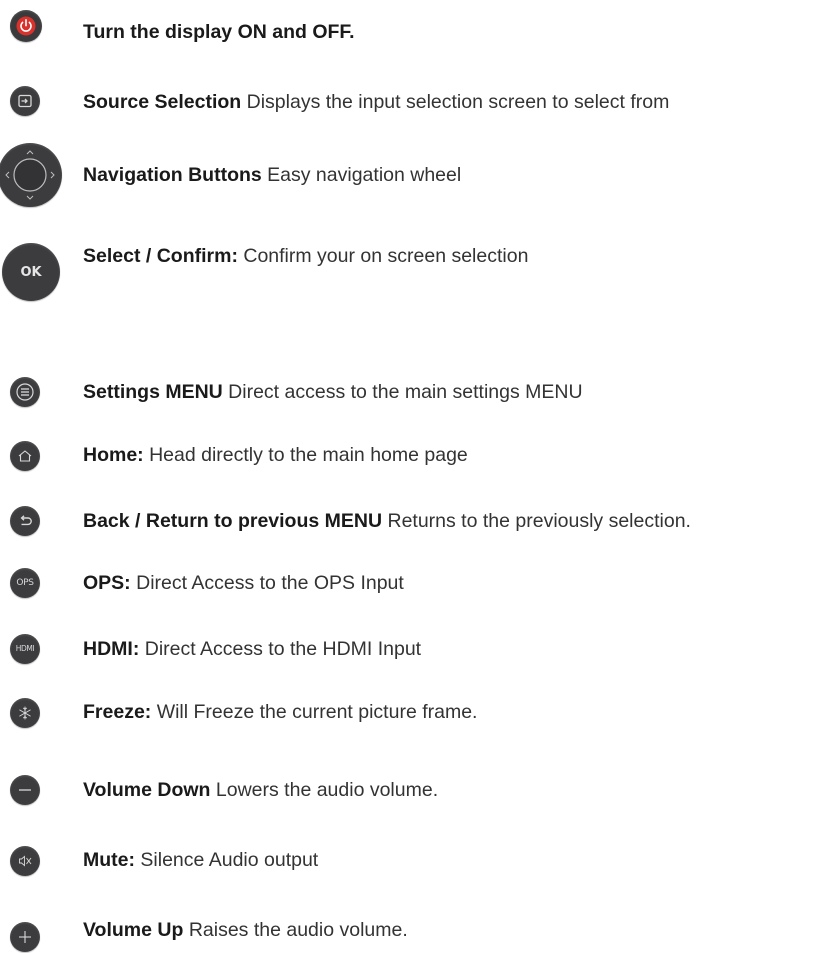  I want to click on item-title: Turn the display ON and OFF., so click(219, 32).